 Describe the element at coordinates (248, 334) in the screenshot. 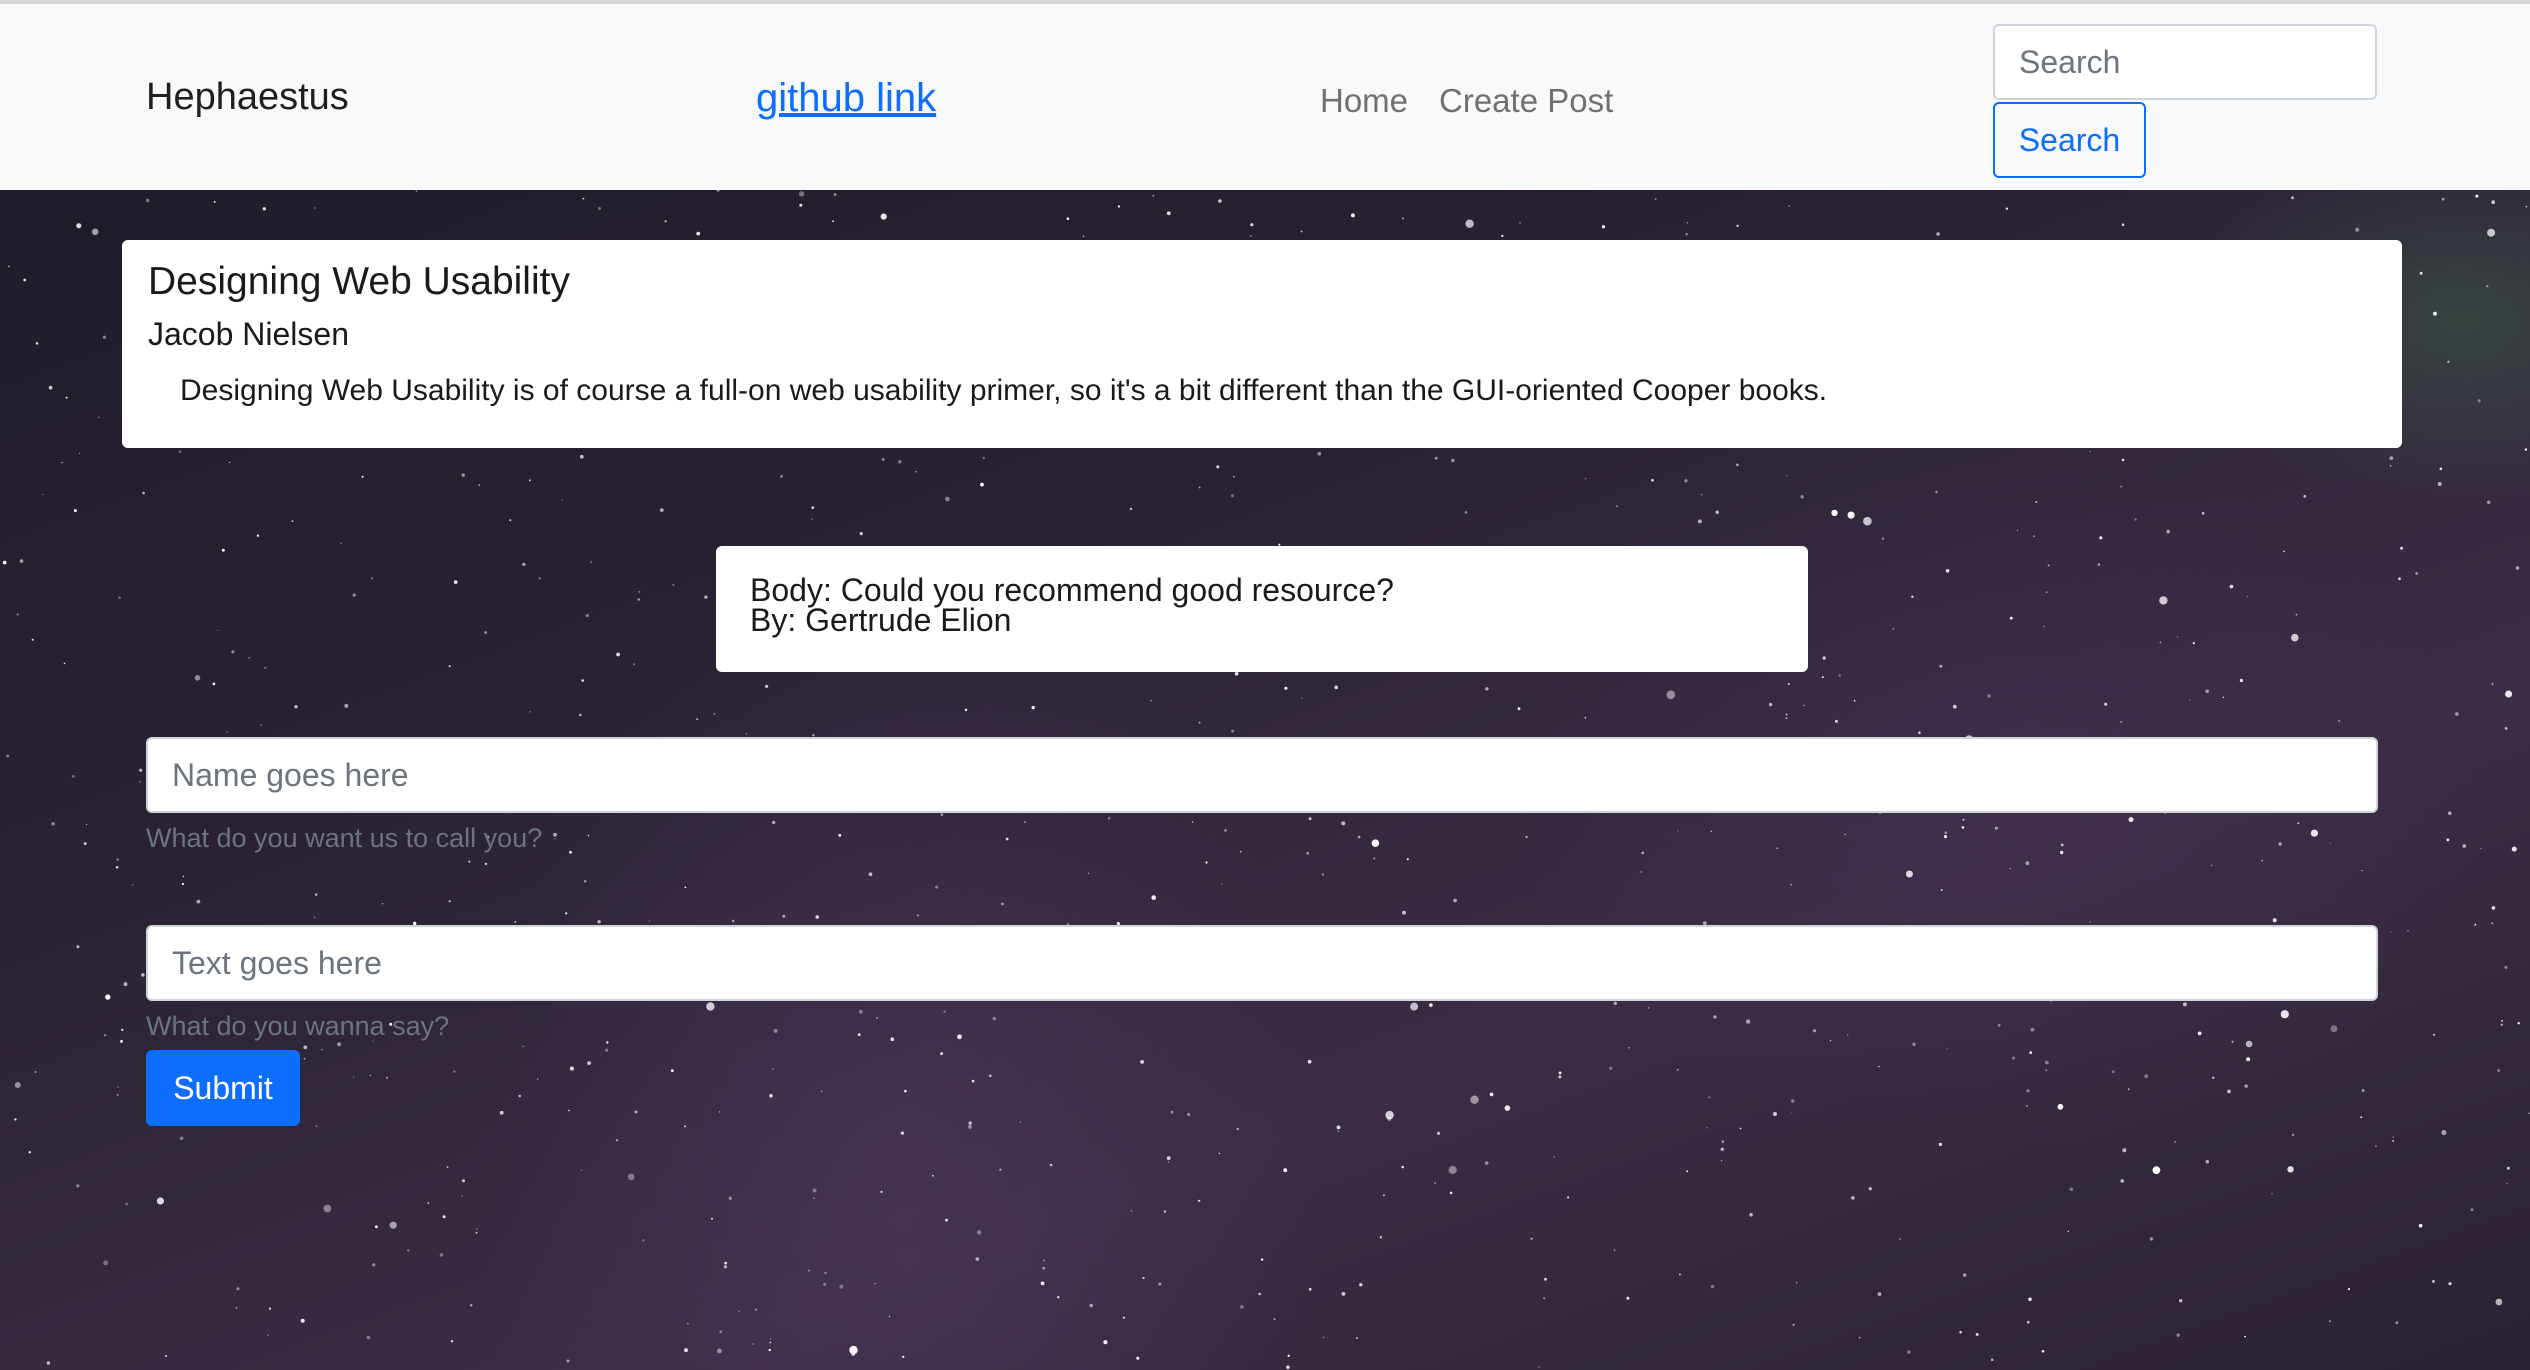

I see `post-author: Jacob Nielsen` at that location.